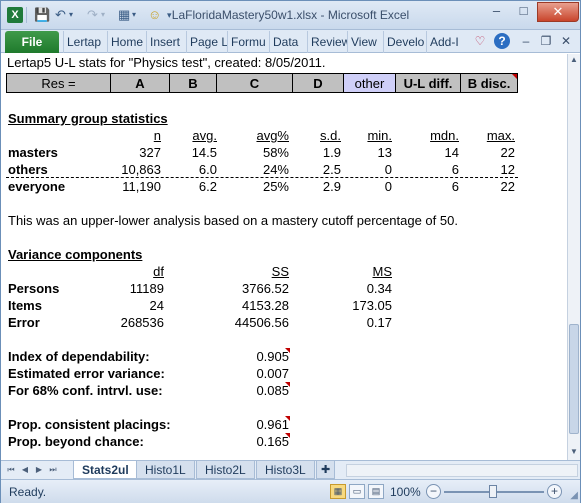 The height and width of the screenshot is (503, 581). What do you see at coordinates (280, 271) in the screenshot?
I see `col-ss: SS` at bounding box center [280, 271].